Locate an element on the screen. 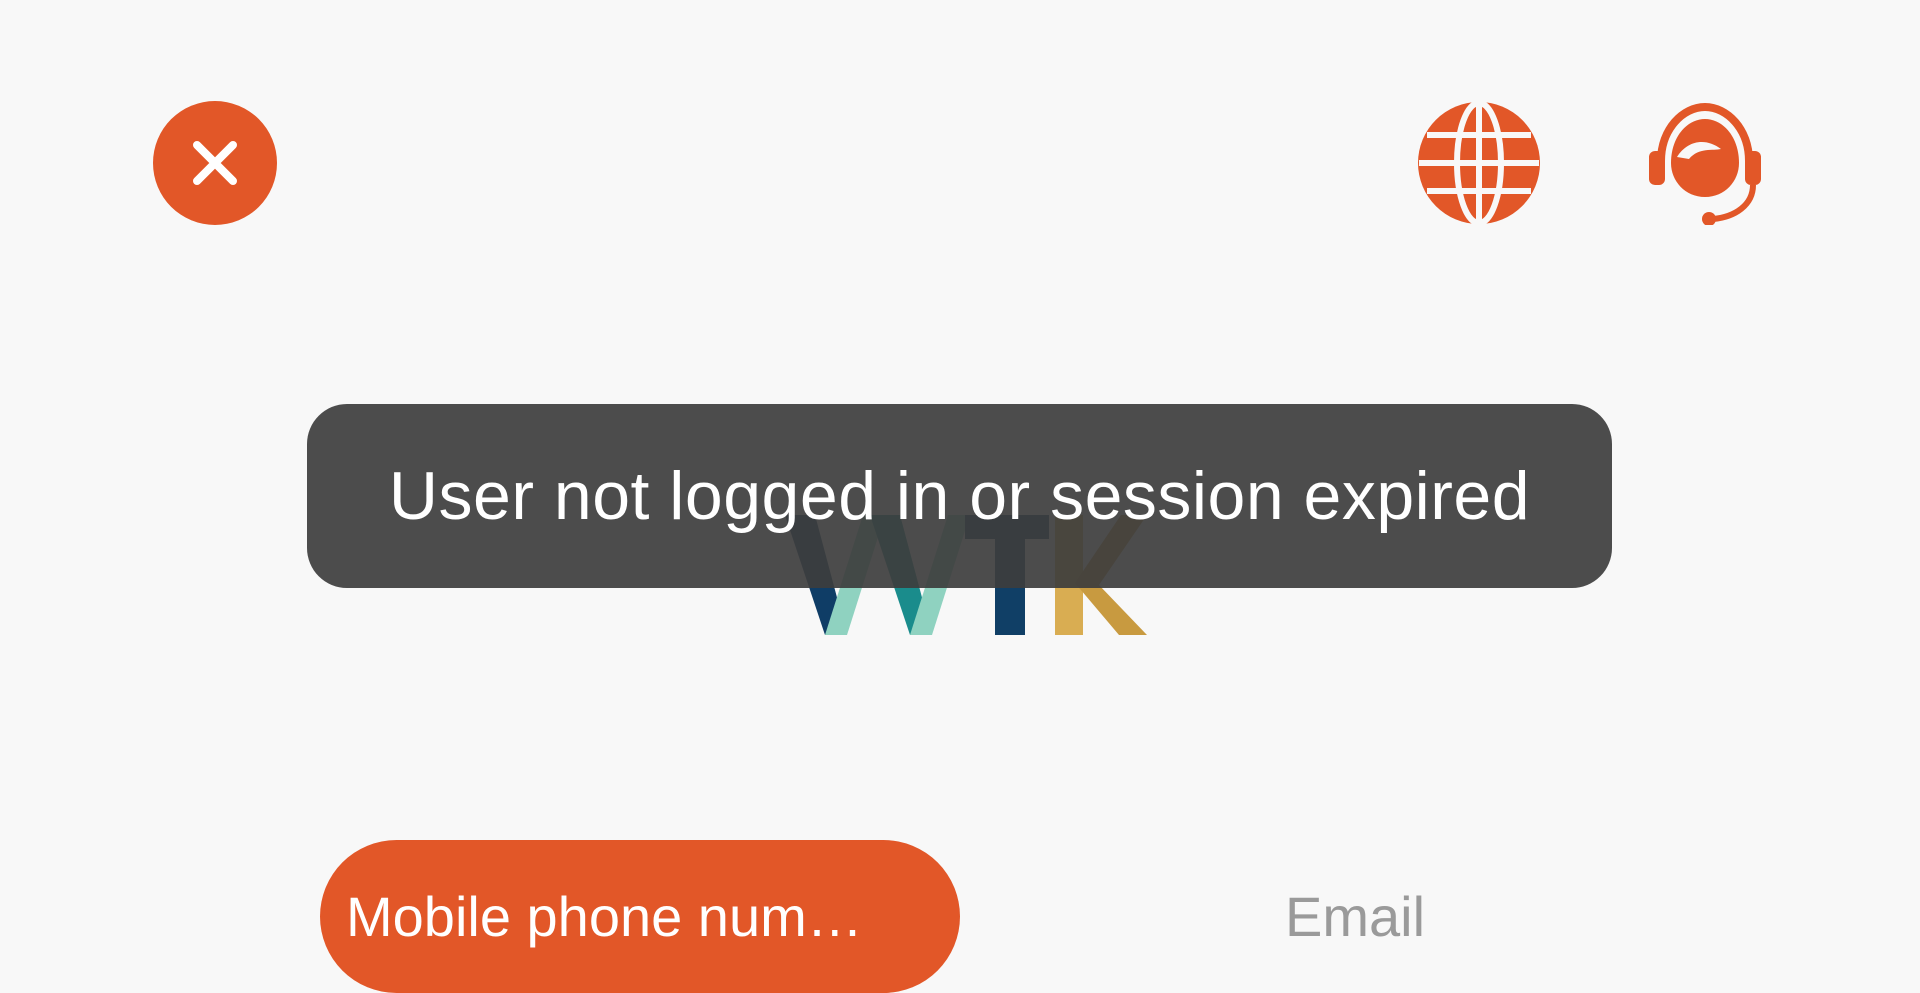  session-expired-toast: User not logged in or session expired is located at coordinates (959, 496).